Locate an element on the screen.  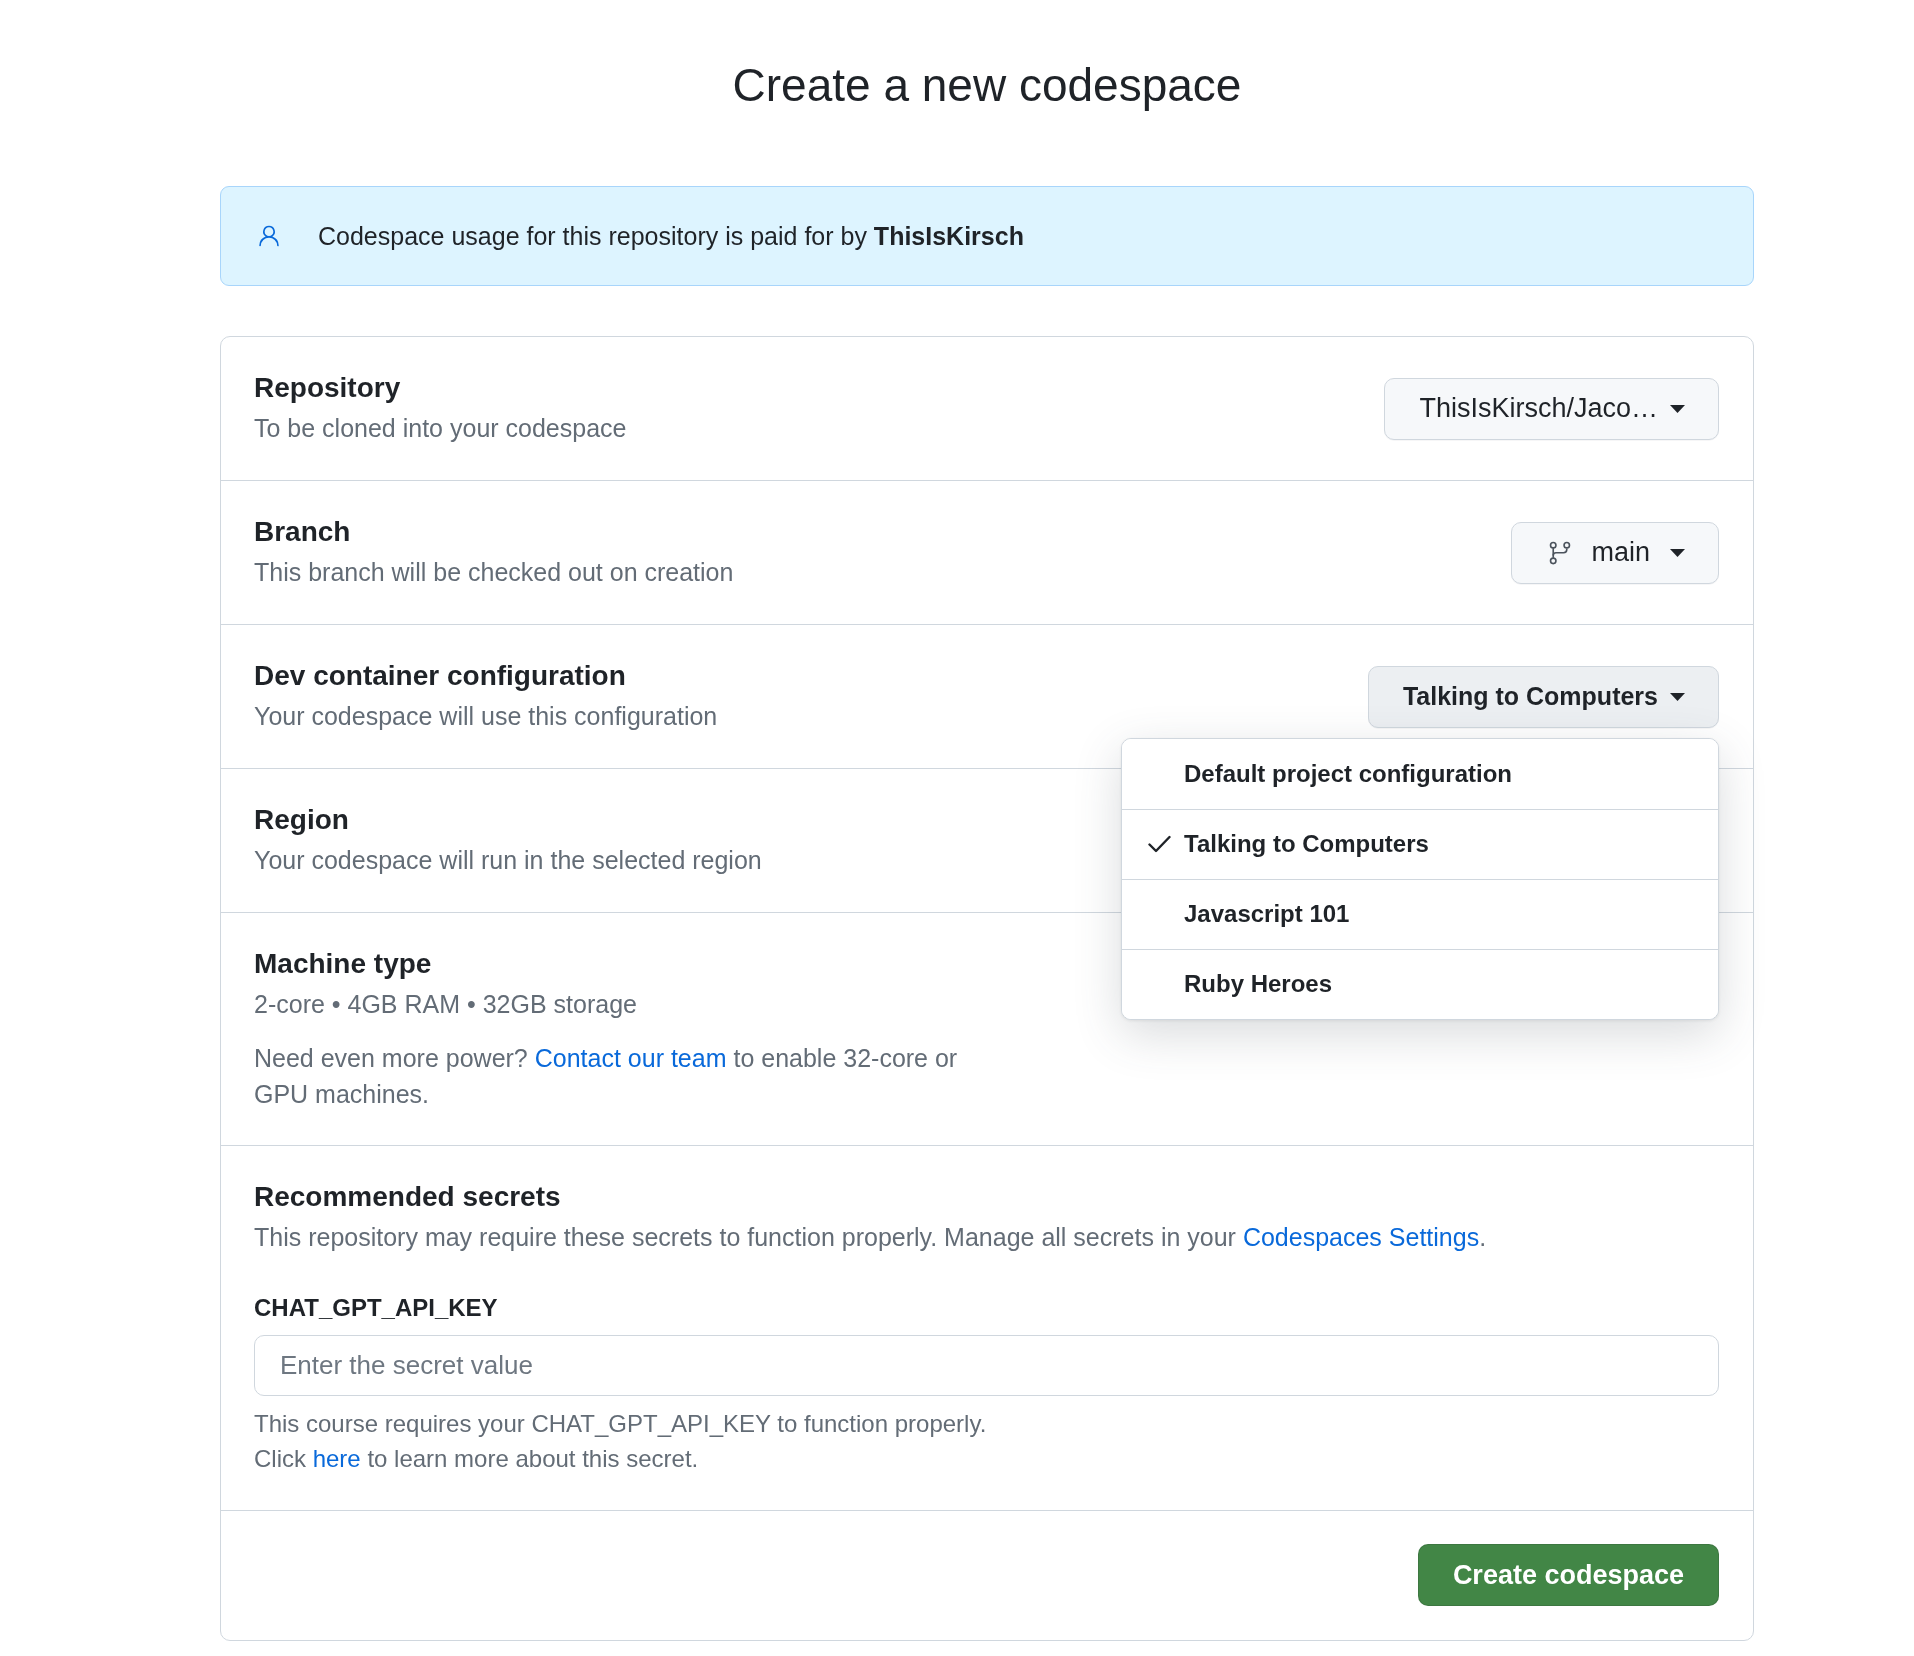
menu-option: Javascript 101 is located at coordinates (1420, 913).